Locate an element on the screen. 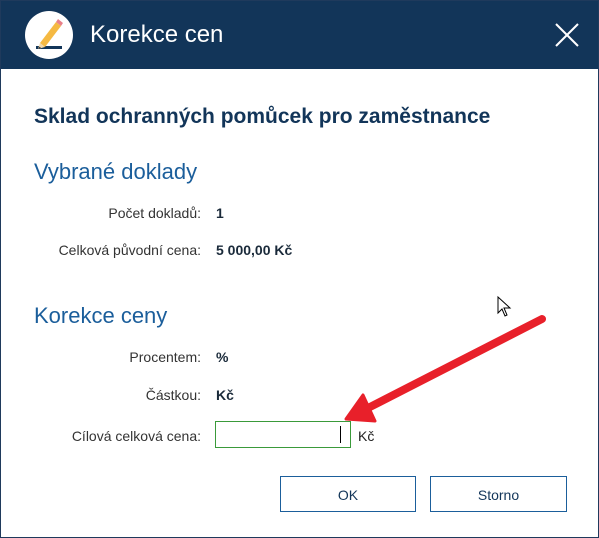 This screenshot has width=599, height=538. doc-count-value: 1 is located at coordinates (220, 213).